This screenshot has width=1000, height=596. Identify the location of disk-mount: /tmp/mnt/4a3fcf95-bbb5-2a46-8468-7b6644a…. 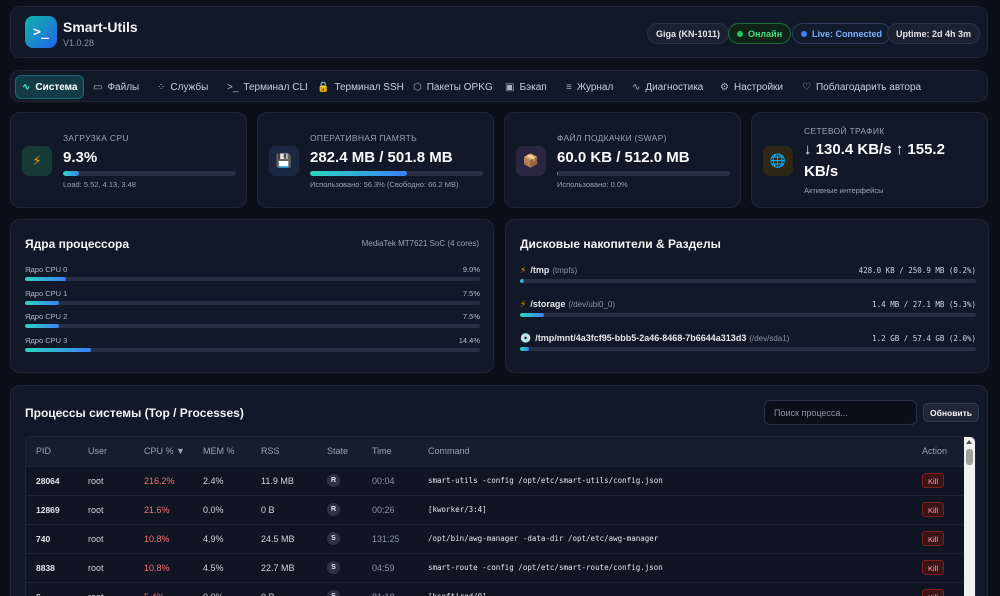
(641, 338).